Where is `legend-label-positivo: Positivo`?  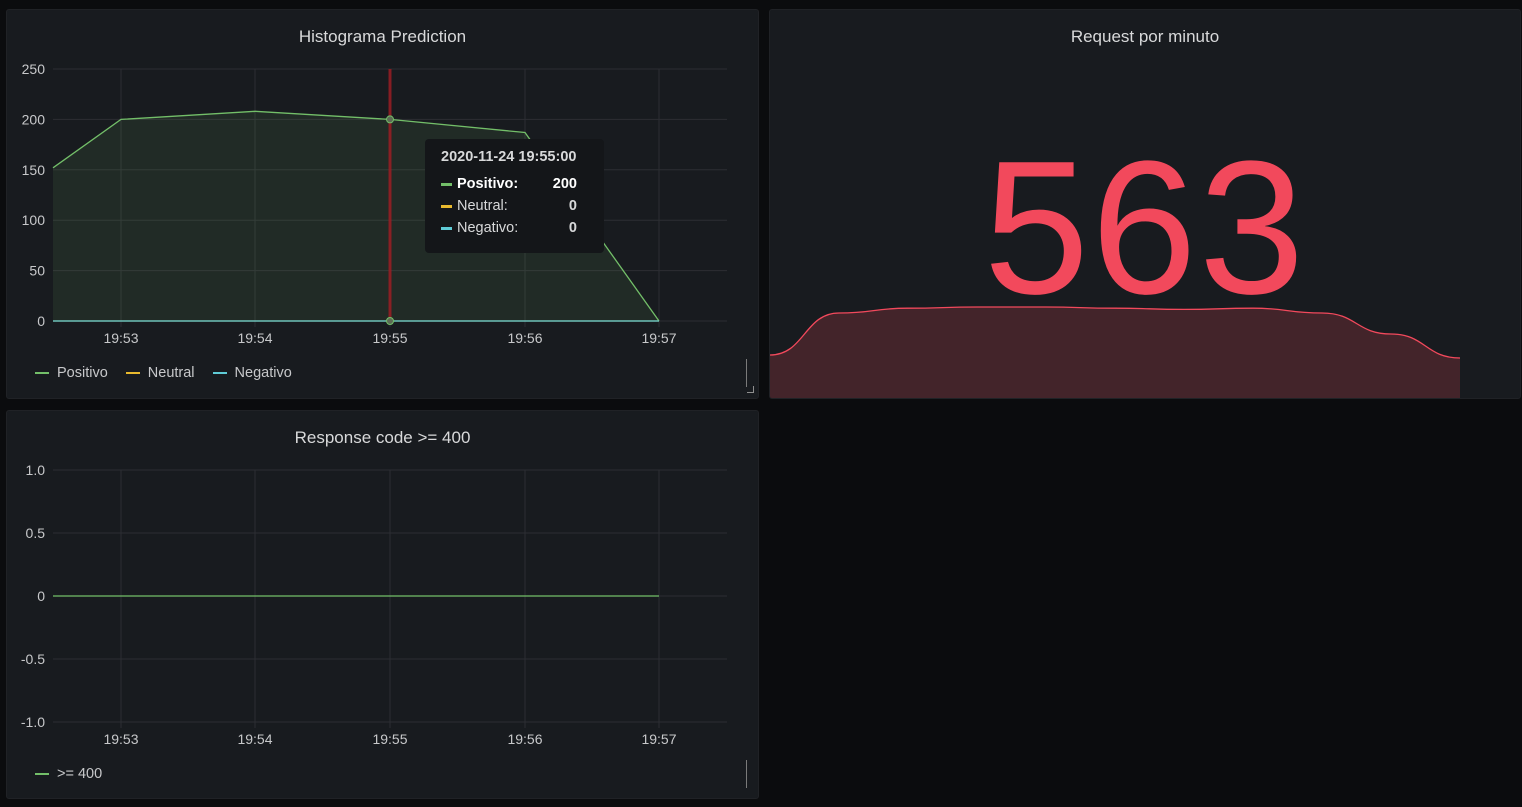 legend-label-positivo: Positivo is located at coordinates (82, 373).